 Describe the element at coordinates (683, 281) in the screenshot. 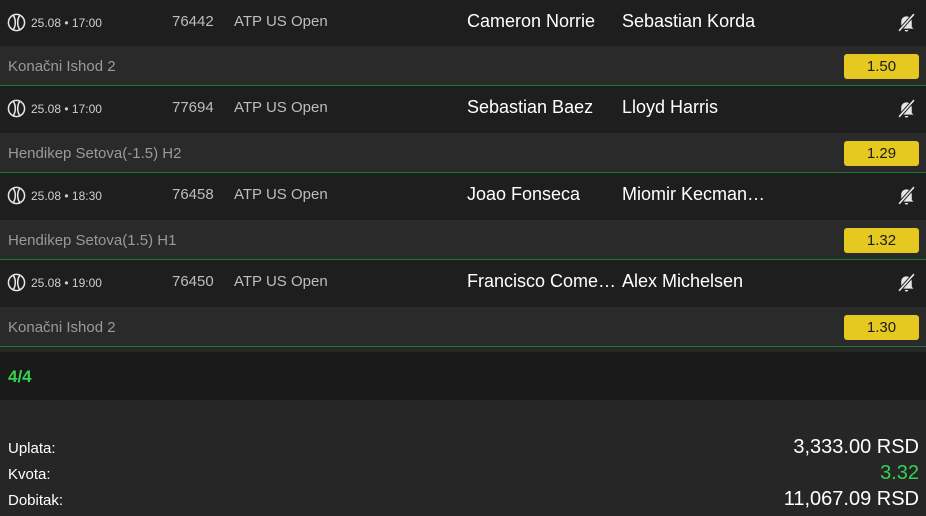

I see `away-player: Alex Michelsen` at that location.